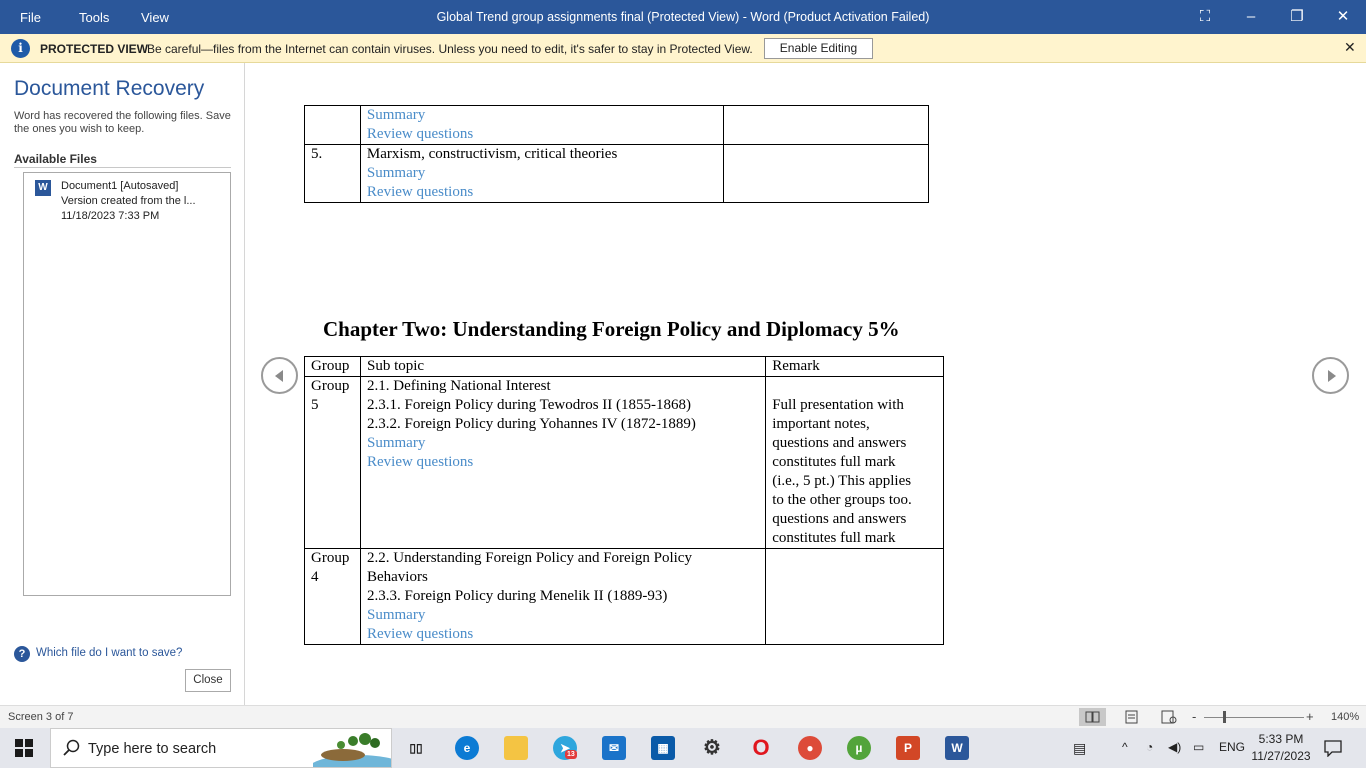 This screenshot has height=768, width=1366. I want to click on clock-time: 5:33 PM, so click(1281, 739).